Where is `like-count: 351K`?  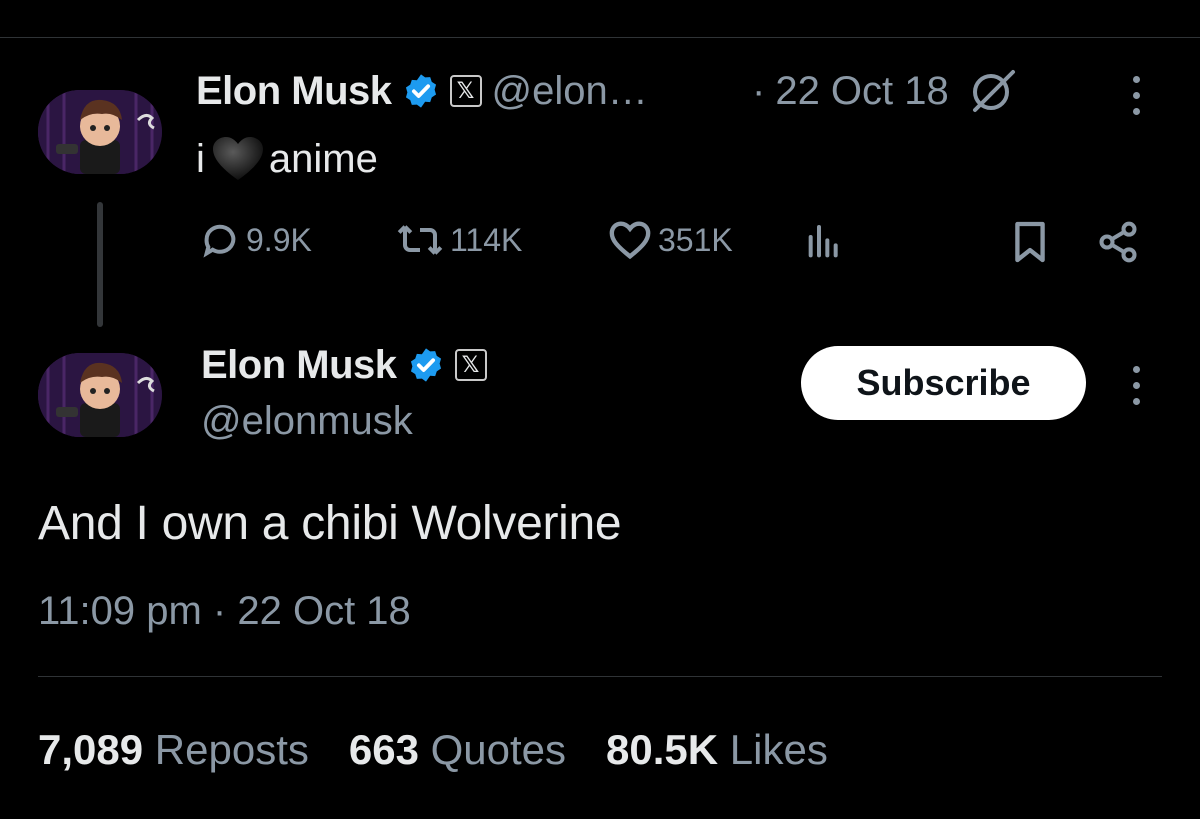 like-count: 351K is located at coordinates (695, 239).